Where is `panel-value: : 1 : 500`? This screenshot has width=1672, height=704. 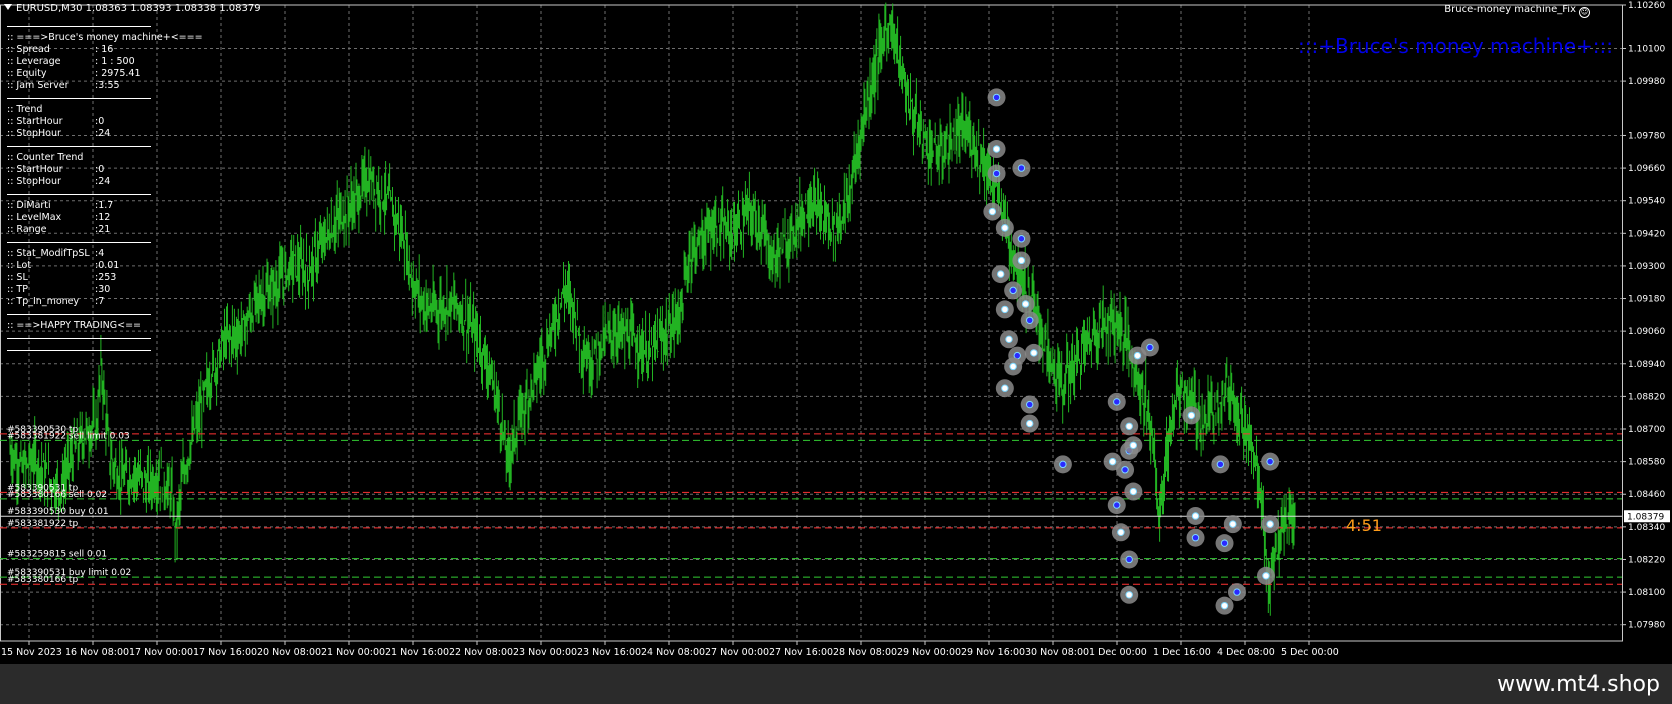 panel-value: : 1 : 500 is located at coordinates (115, 61).